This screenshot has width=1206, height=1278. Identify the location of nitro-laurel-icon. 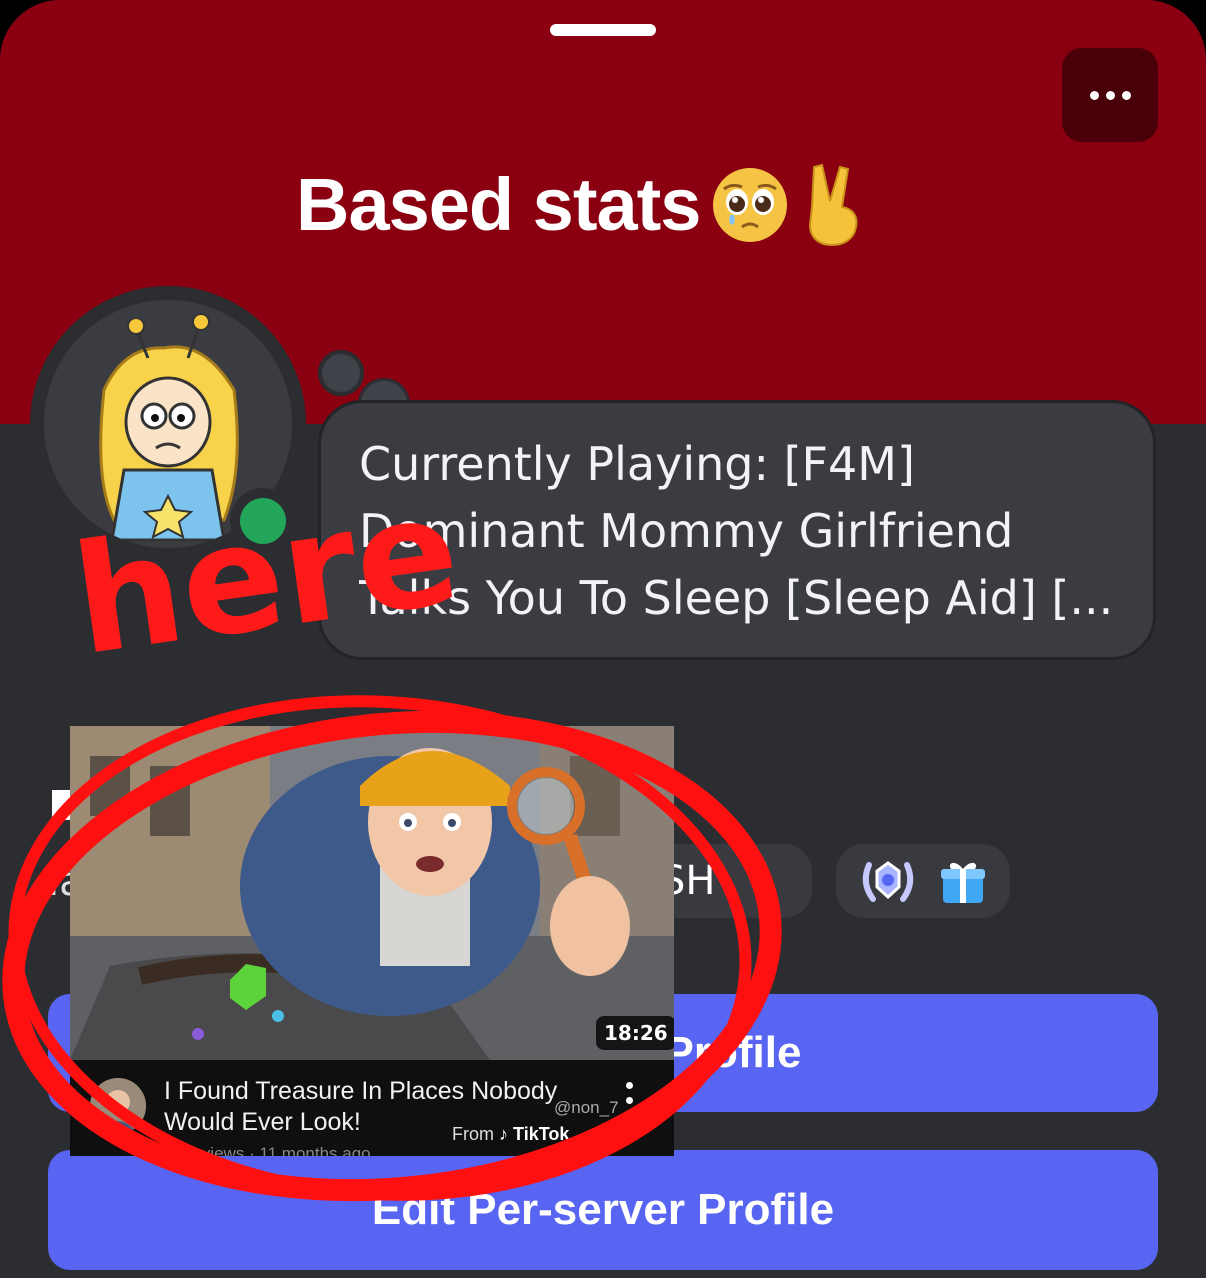
(888, 881).